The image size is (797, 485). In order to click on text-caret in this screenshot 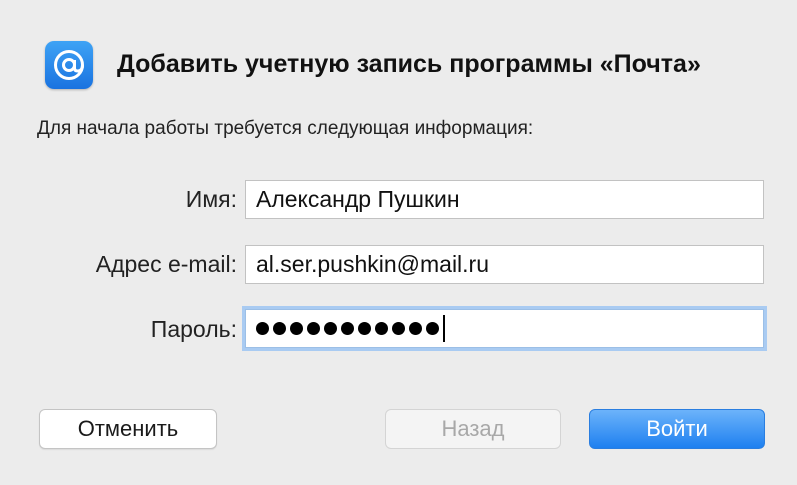, I will do `click(444, 328)`.